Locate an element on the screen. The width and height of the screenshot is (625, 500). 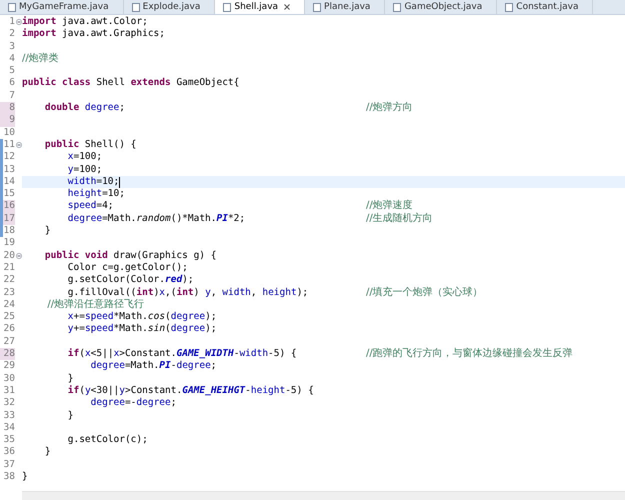
code-comment: //跑弹的飞行方向，与窗体边缘碰撞会发生反弹 is located at coordinates (469, 354).